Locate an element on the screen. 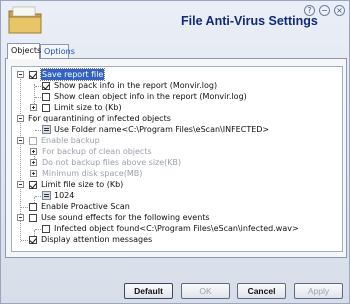  enable-backup-label: Enable backup is located at coordinates (70, 140).